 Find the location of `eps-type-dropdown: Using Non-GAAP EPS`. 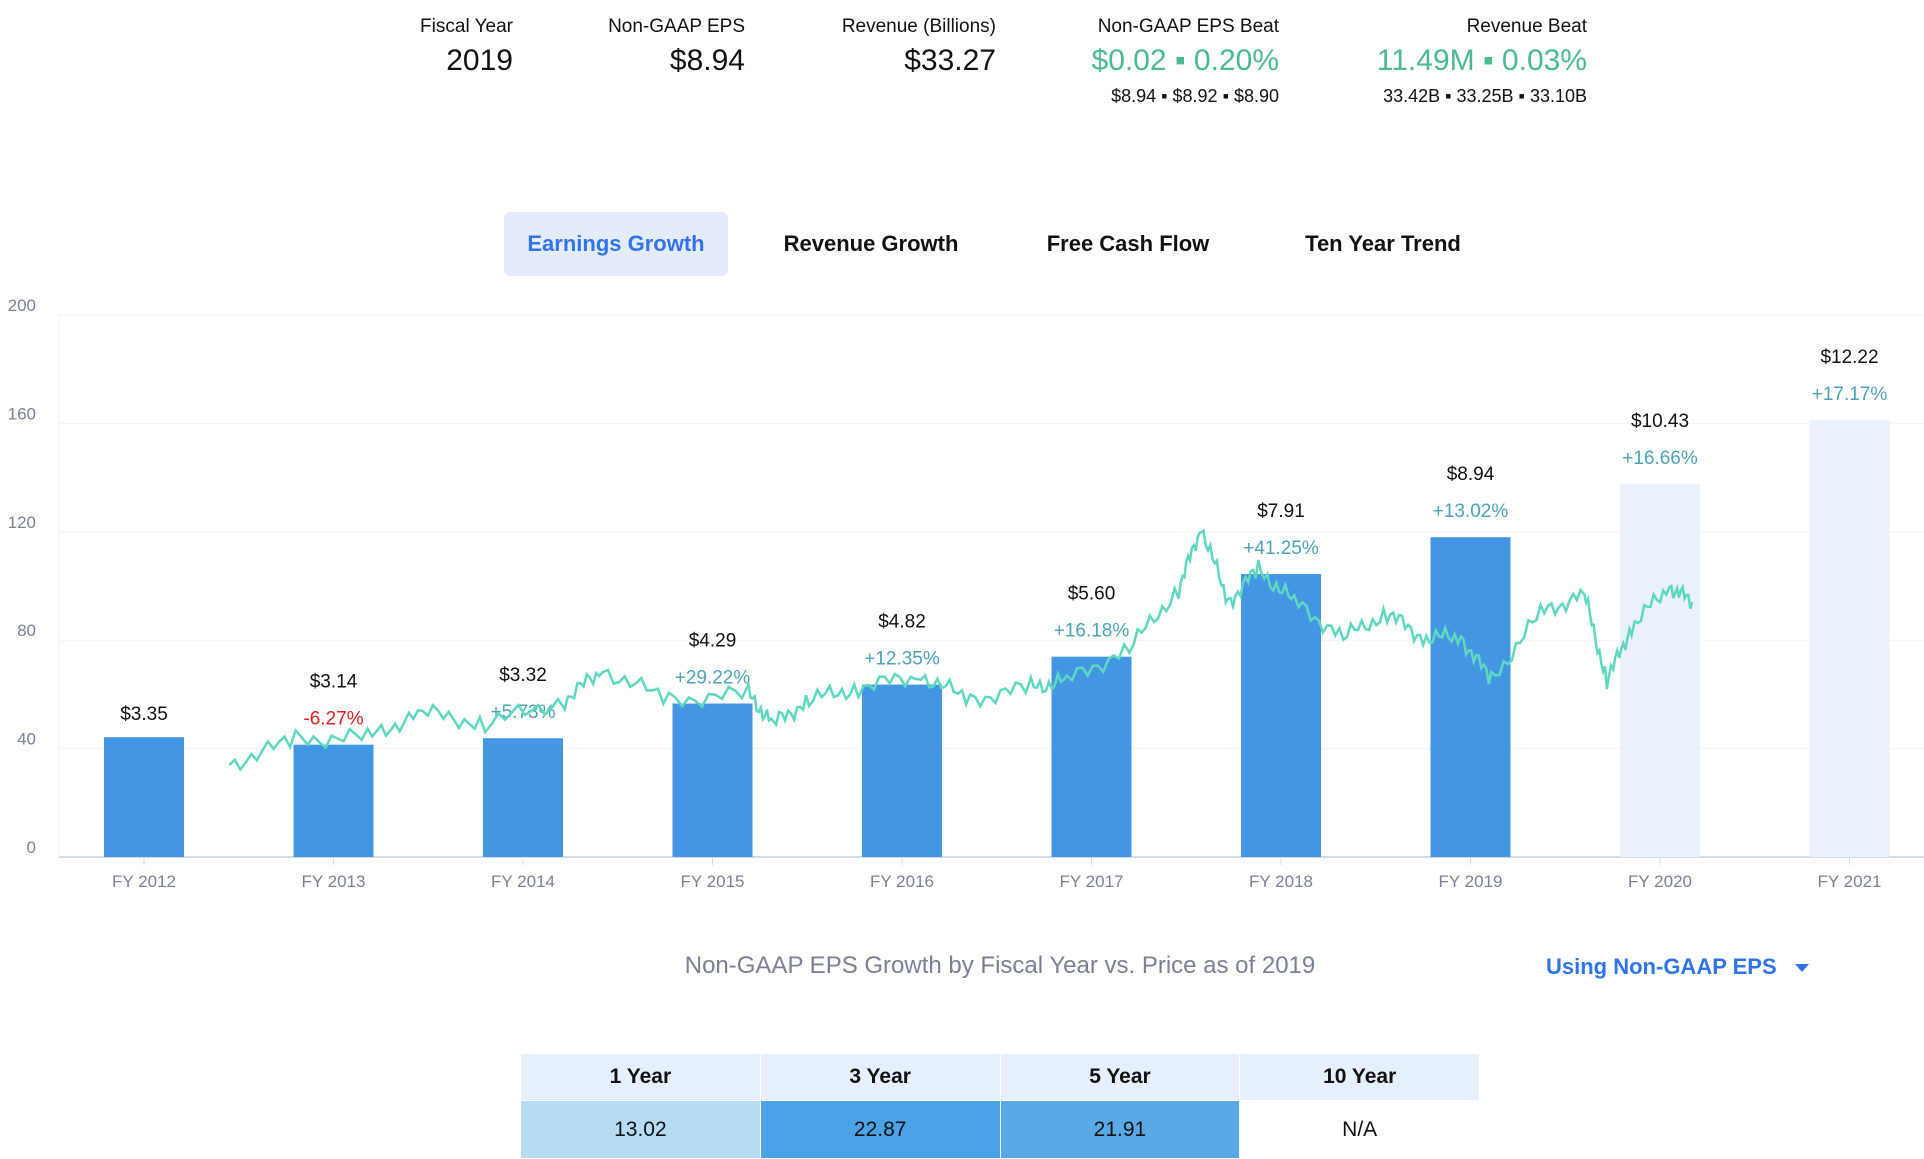

eps-type-dropdown: Using Non-GAAP EPS is located at coordinates (1677, 967).